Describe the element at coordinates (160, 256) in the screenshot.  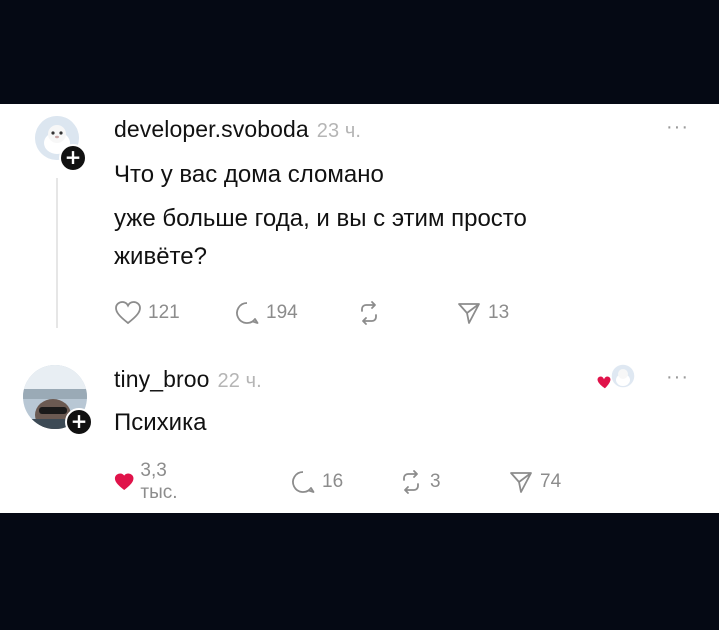
I see `post-text-line: живёте?` at that location.